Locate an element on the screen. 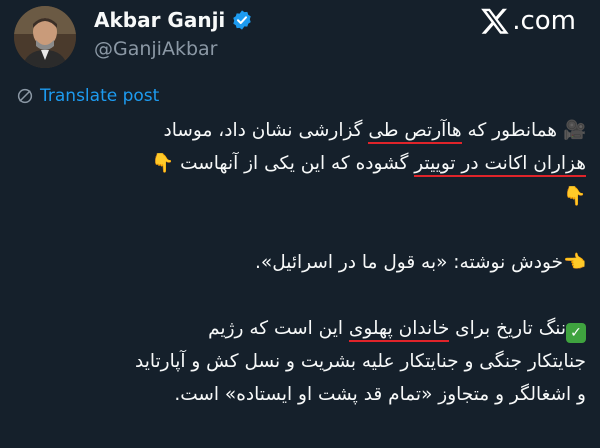 Image resolution: width=600 pixels, height=448 pixels. author-handle: @GanjiAkbar is located at coordinates (155, 49).